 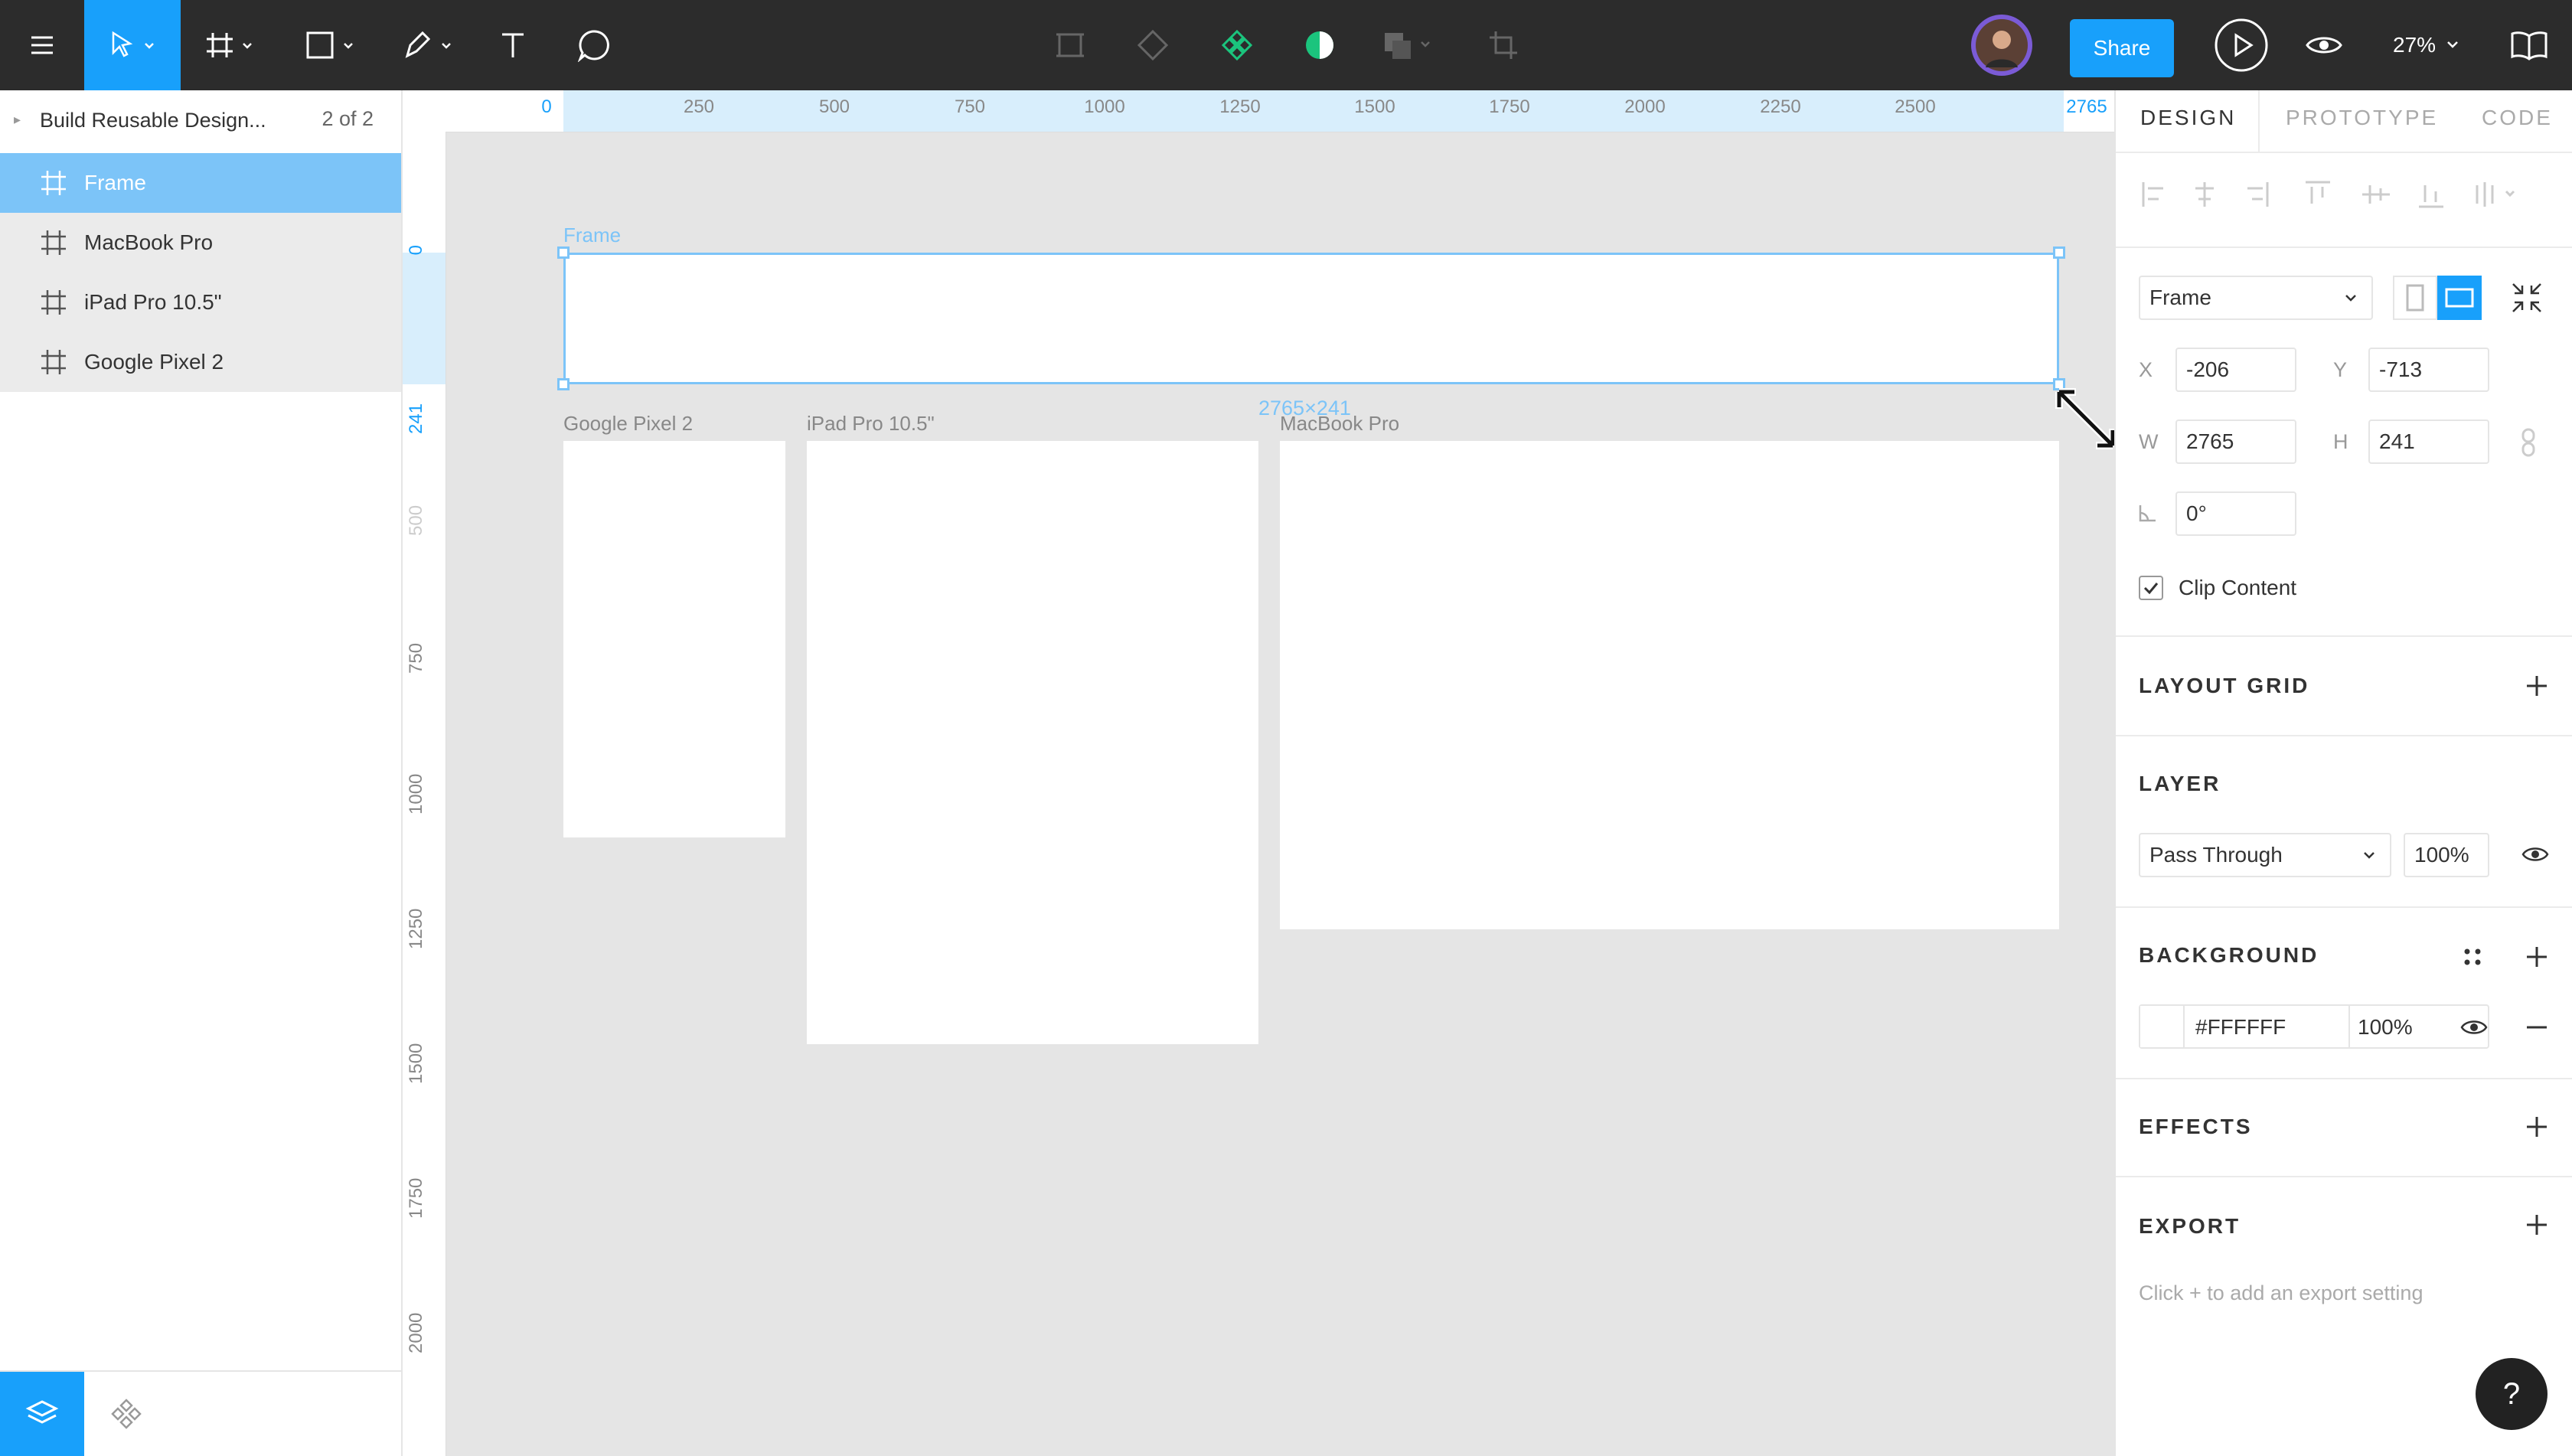 I want to click on comment-tool-button, so click(x=594, y=45).